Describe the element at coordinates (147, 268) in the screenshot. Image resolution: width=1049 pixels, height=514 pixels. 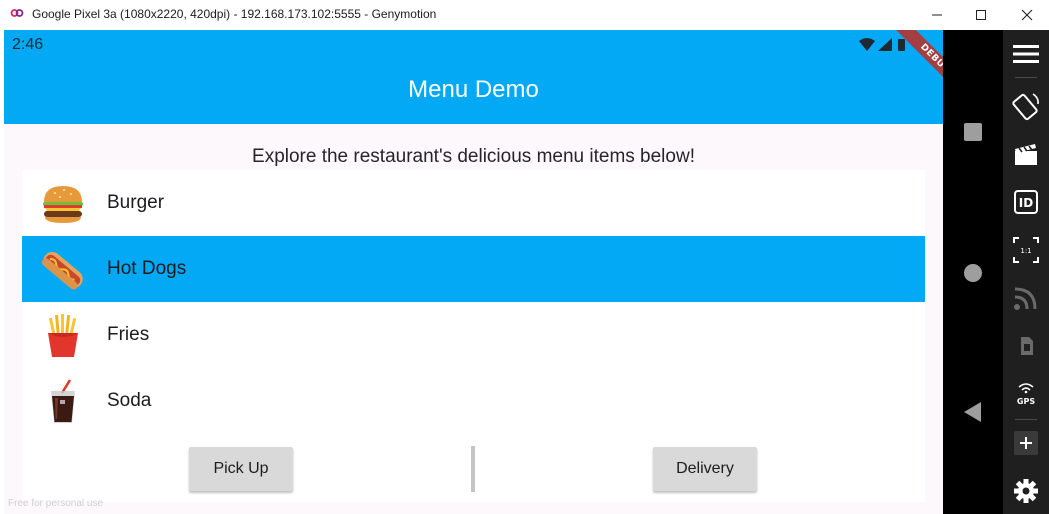
I see `menu-item-label: Hot Dogs` at that location.